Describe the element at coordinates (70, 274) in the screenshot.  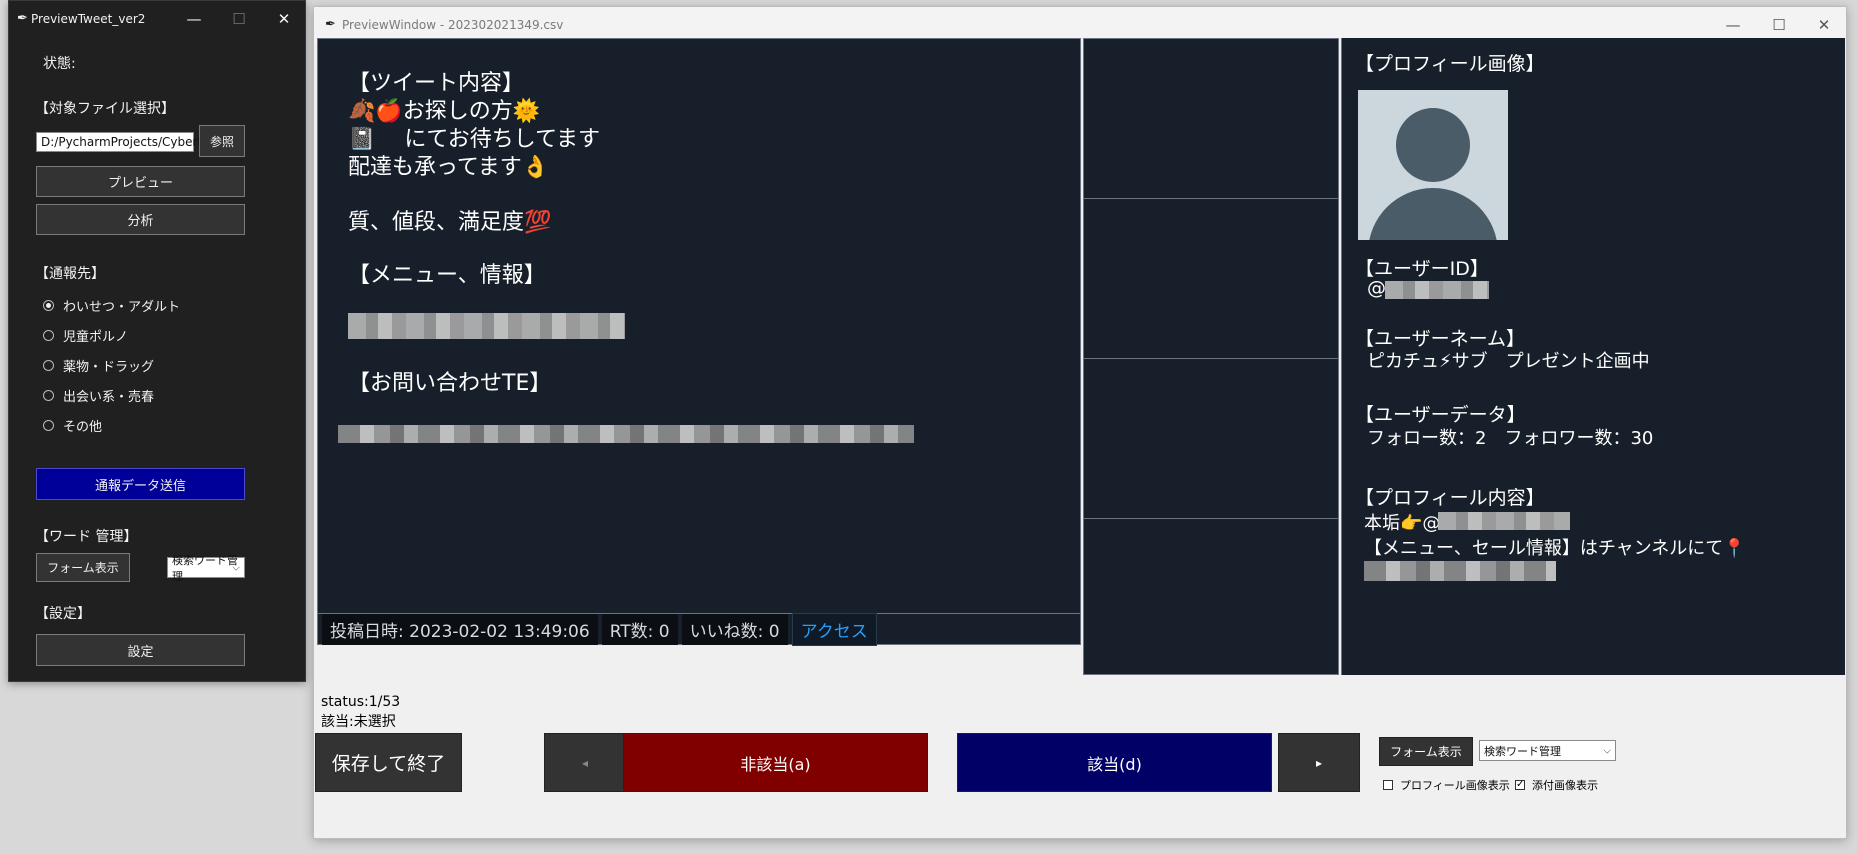
I see `report-section-heading: 【通報先】` at that location.